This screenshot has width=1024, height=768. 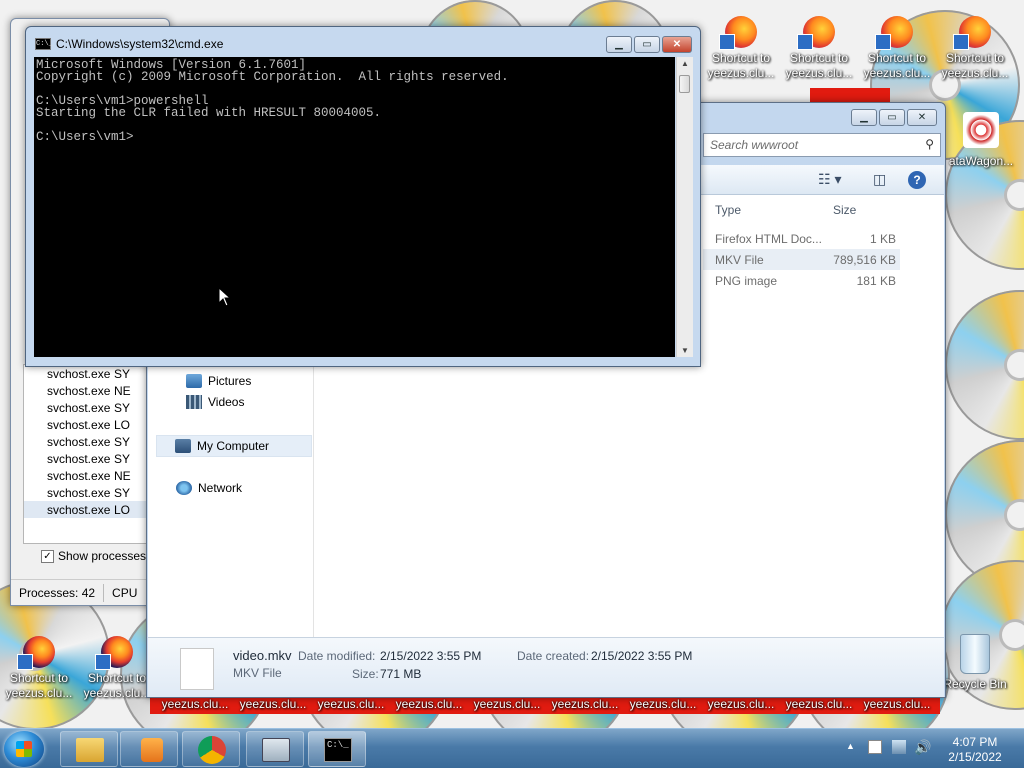 What do you see at coordinates (801, 259) in the screenshot?
I see `file-row: MKV File 789,516 KB` at bounding box center [801, 259].